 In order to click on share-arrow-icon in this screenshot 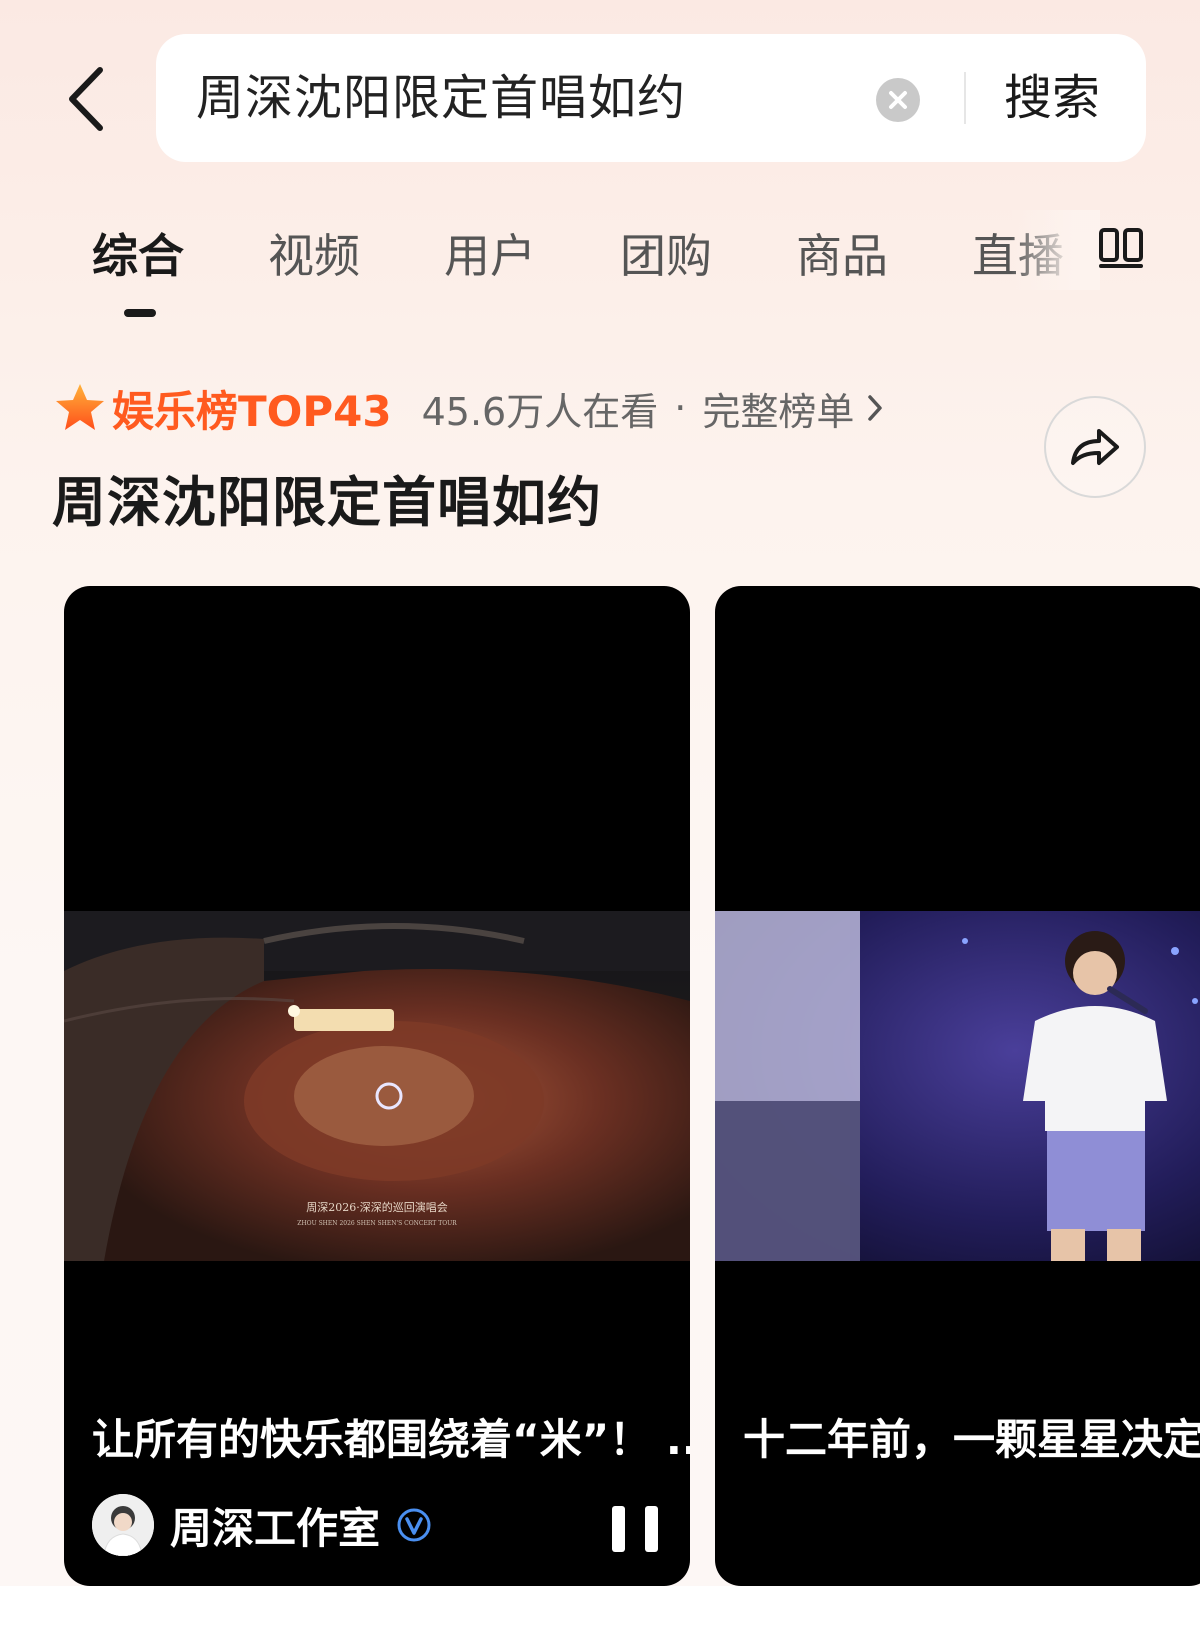, I will do `click(1095, 447)`.